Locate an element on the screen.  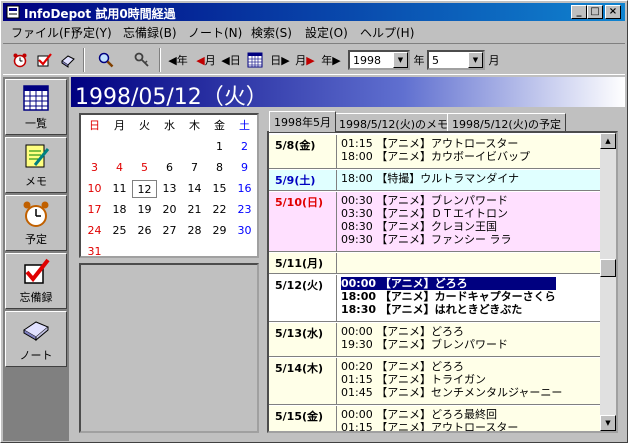
nav-schedule-button: 予定 is located at coordinates (36, 223).